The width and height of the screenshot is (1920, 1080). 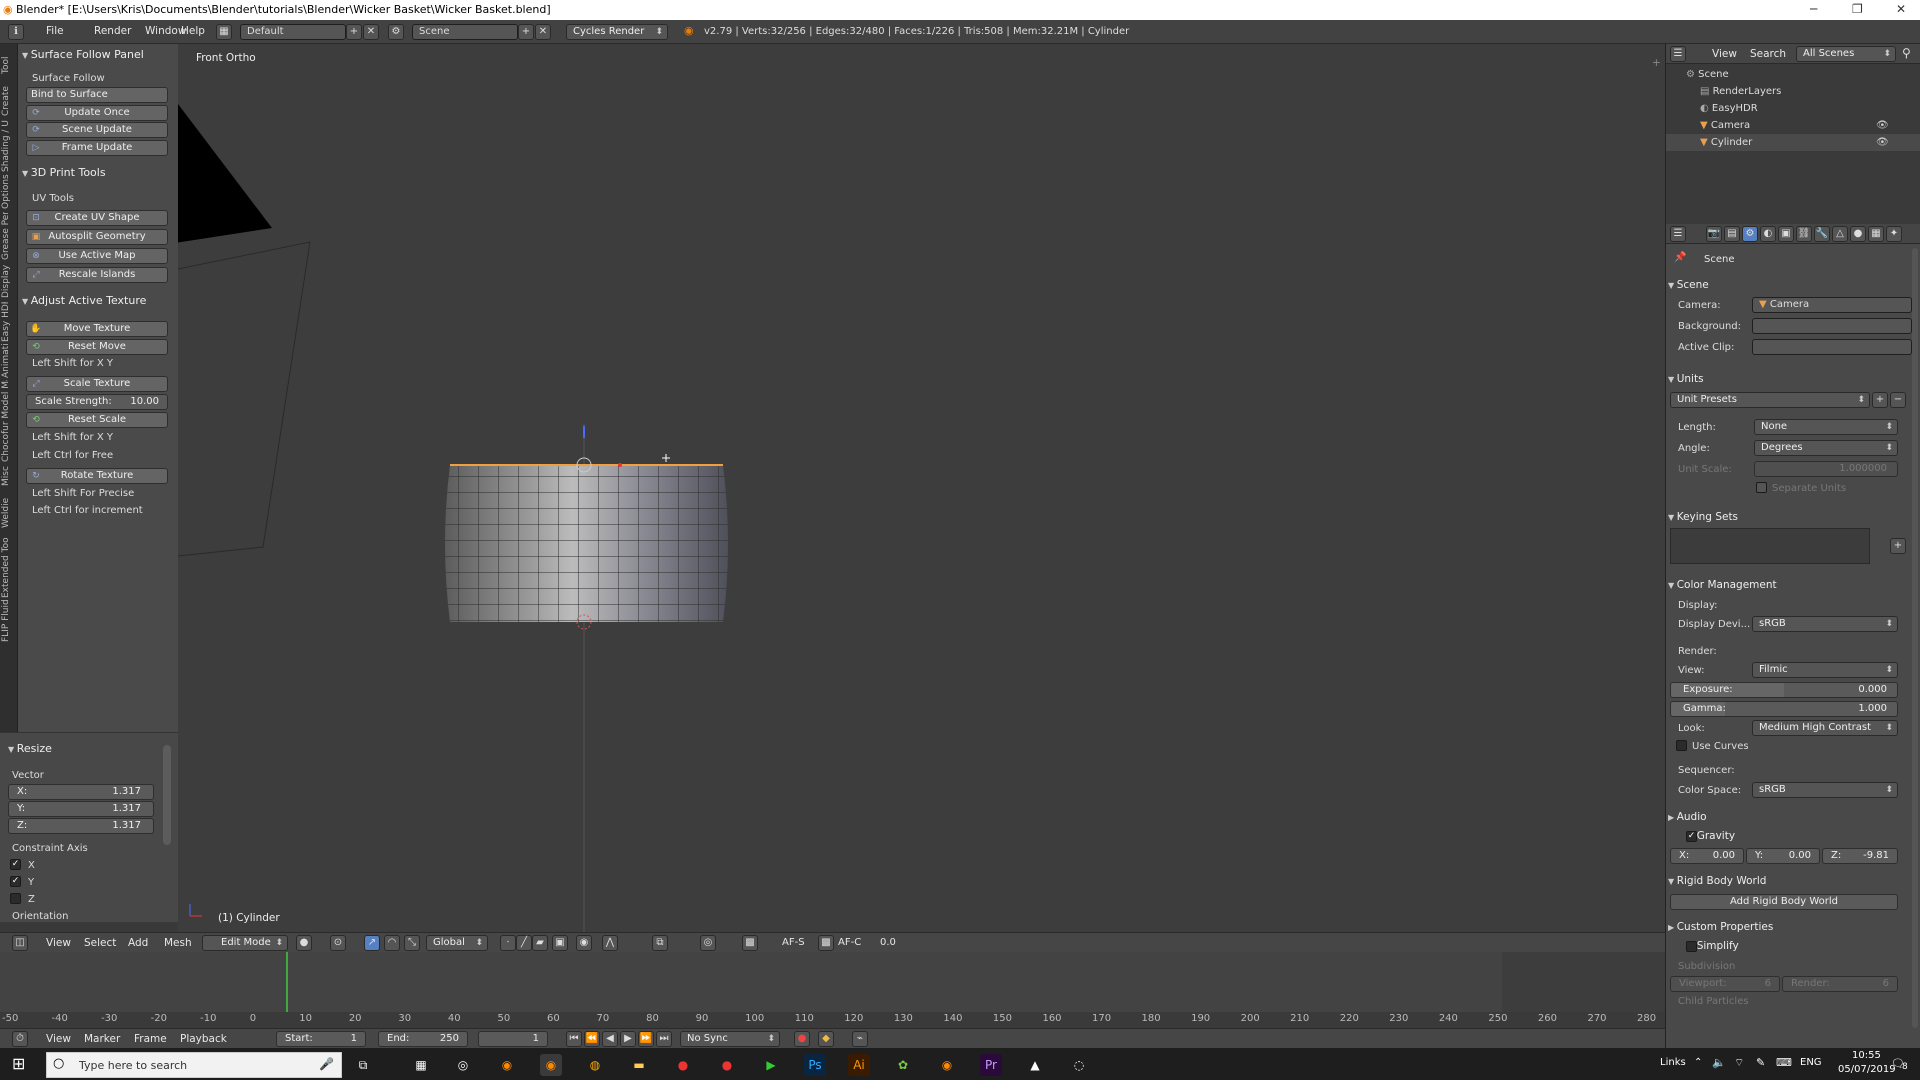 I want to click on edge-select-icon: ╱, so click(x=524, y=943).